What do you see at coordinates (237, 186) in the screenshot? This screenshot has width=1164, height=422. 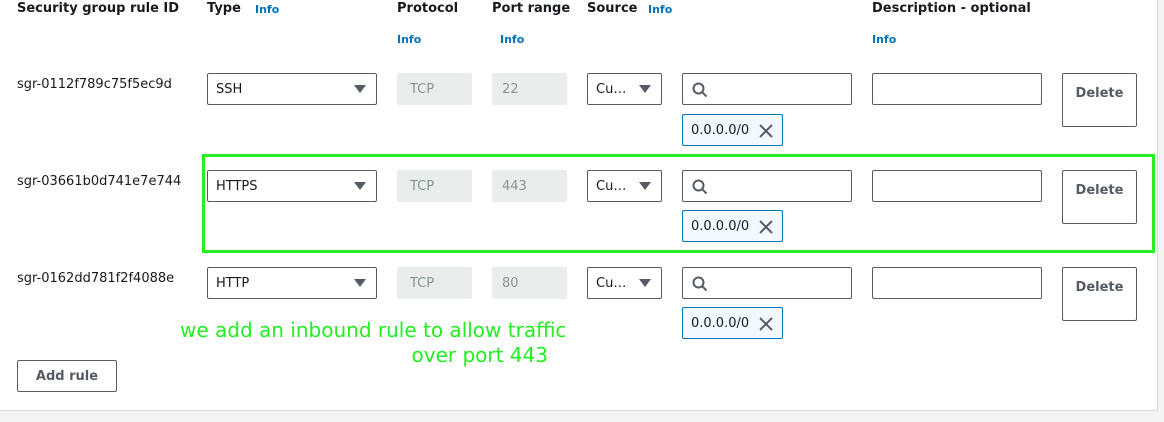 I see `type-select-value: HTTPS` at bounding box center [237, 186].